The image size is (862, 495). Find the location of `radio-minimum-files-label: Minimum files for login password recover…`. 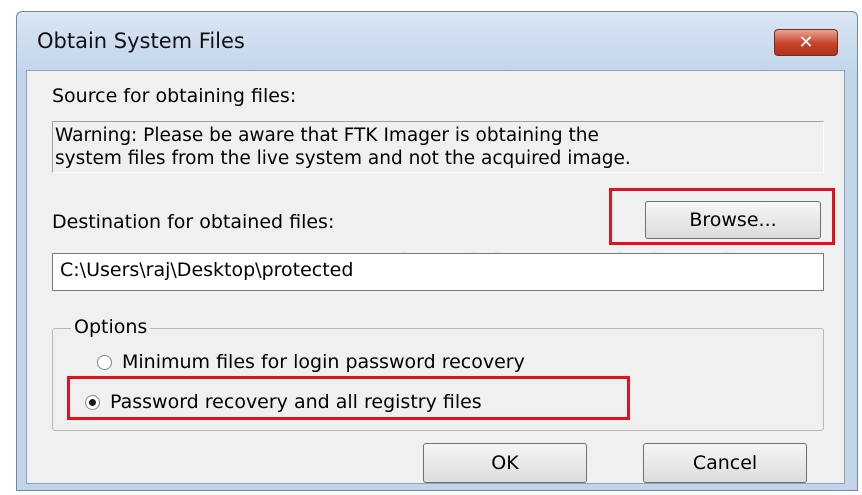

radio-minimum-files-label: Minimum files for login password recover… is located at coordinates (323, 362).